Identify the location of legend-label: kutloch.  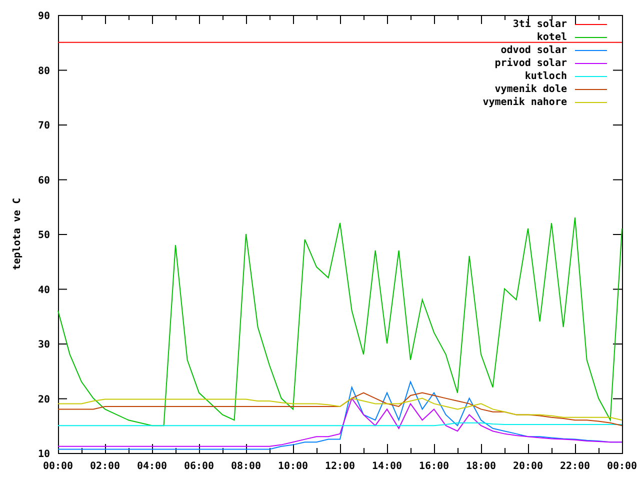
(545, 76).